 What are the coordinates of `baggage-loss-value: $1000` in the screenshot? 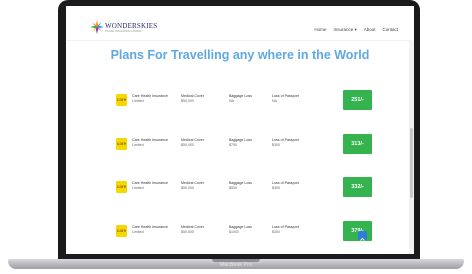 It's located at (234, 232).